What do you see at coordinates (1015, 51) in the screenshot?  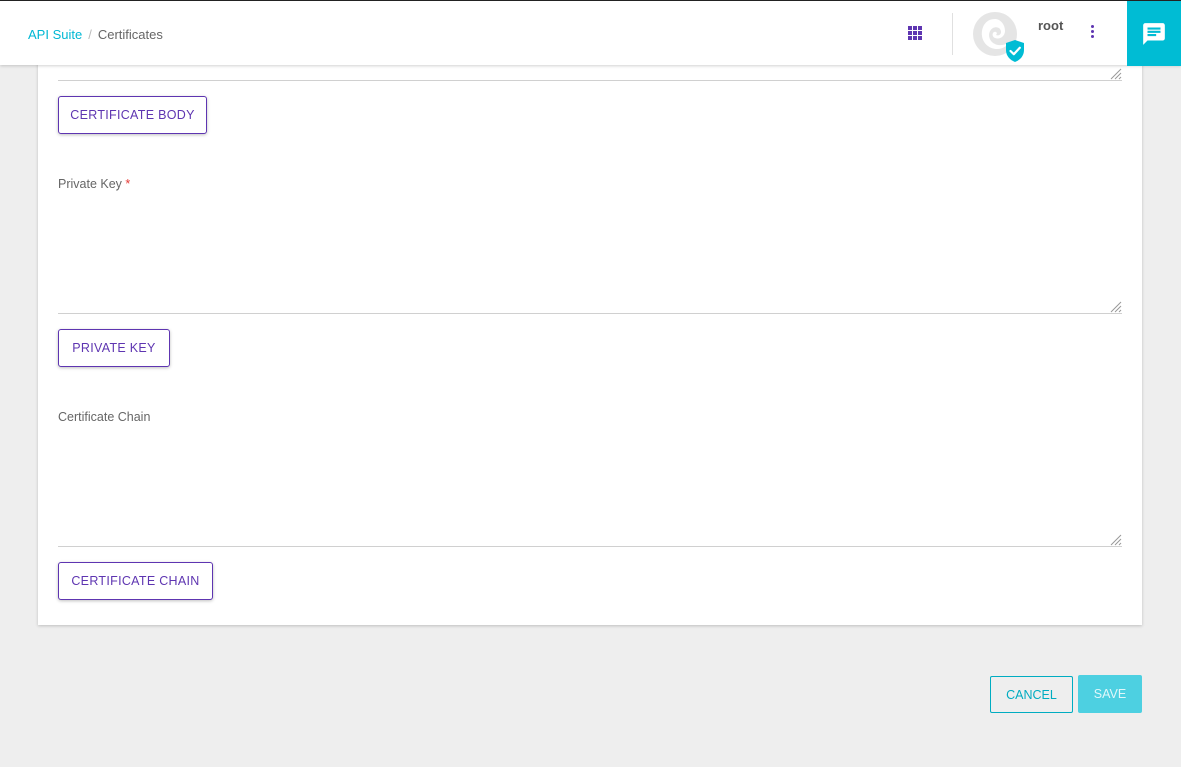 I see `verified-shield-icon` at bounding box center [1015, 51].